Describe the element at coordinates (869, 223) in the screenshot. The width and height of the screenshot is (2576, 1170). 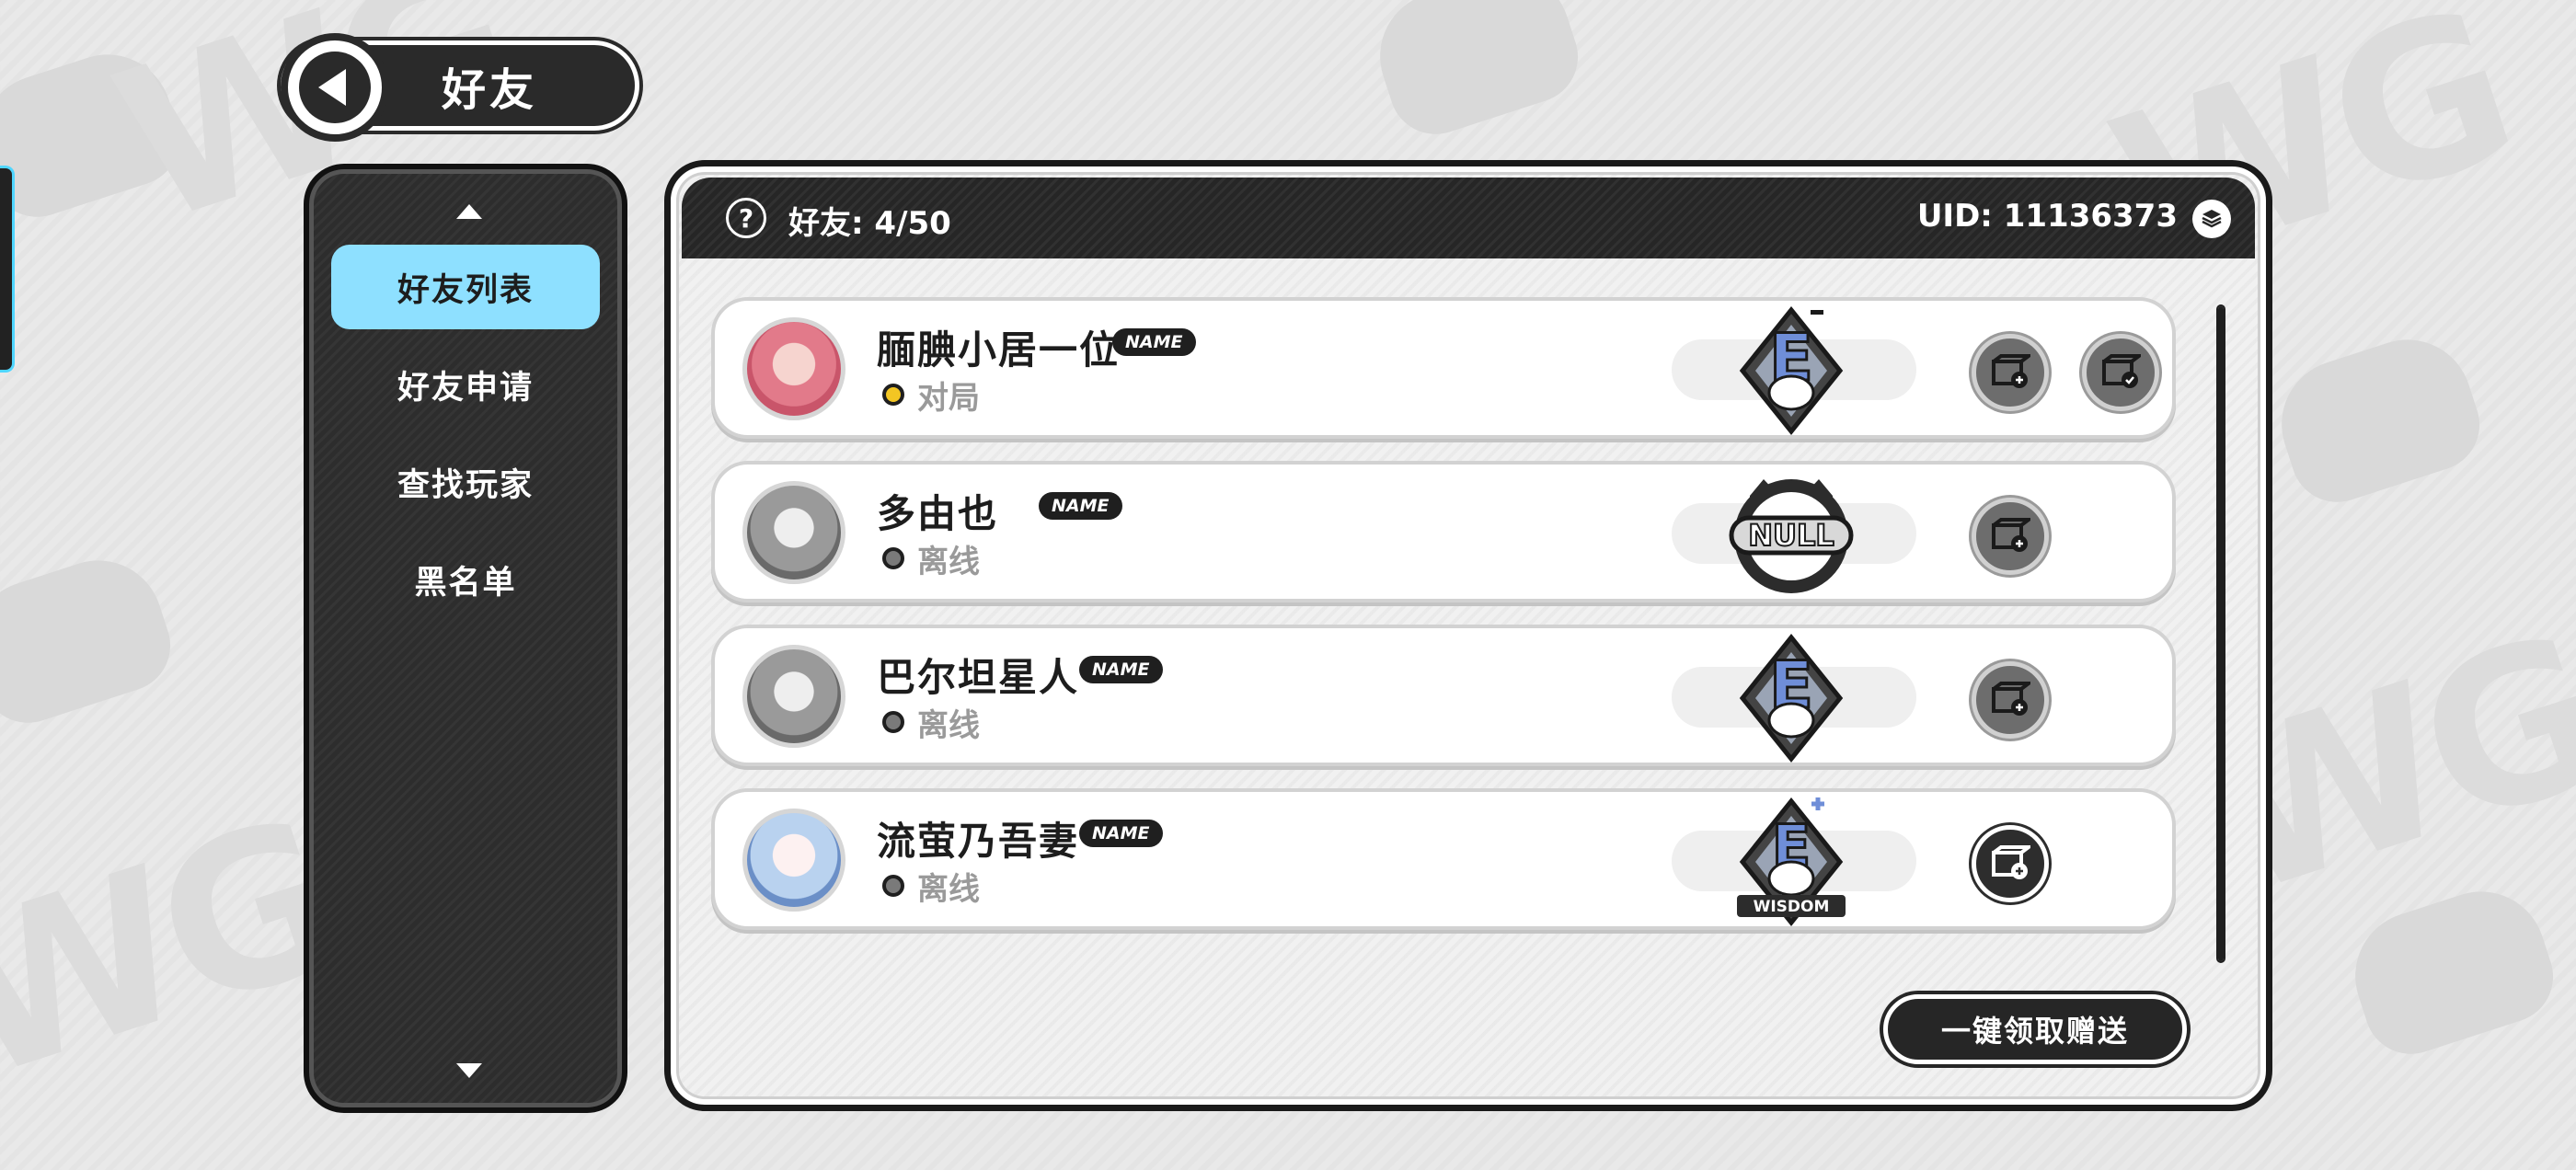
I see `friend-count: 好友: 4/50` at that location.